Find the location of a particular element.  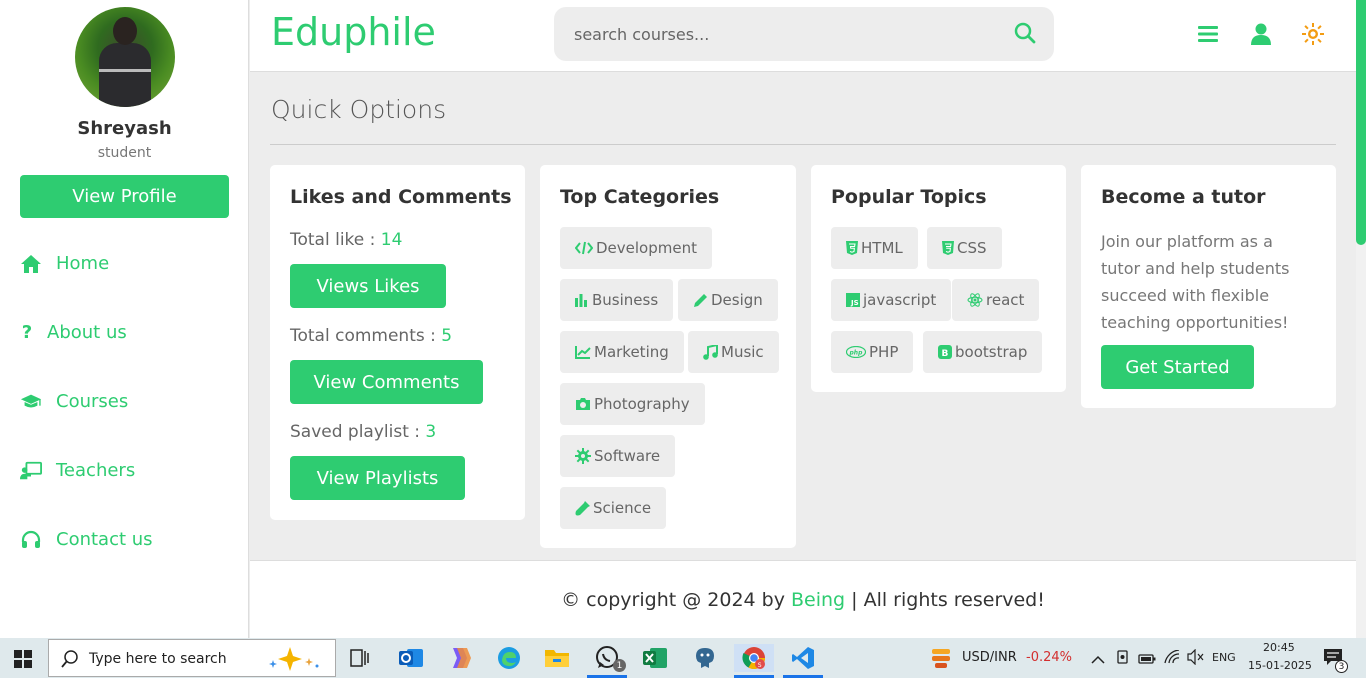

code-icon is located at coordinates (584, 248).